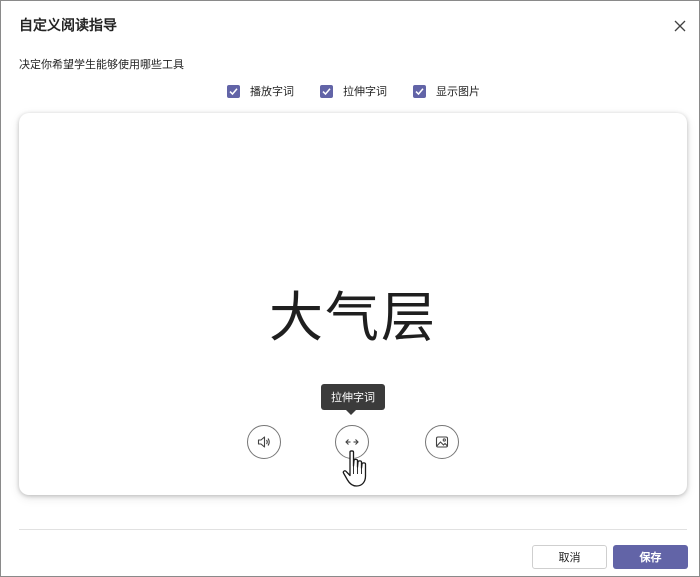  I want to click on checkbox-show-picture, so click(419, 91).